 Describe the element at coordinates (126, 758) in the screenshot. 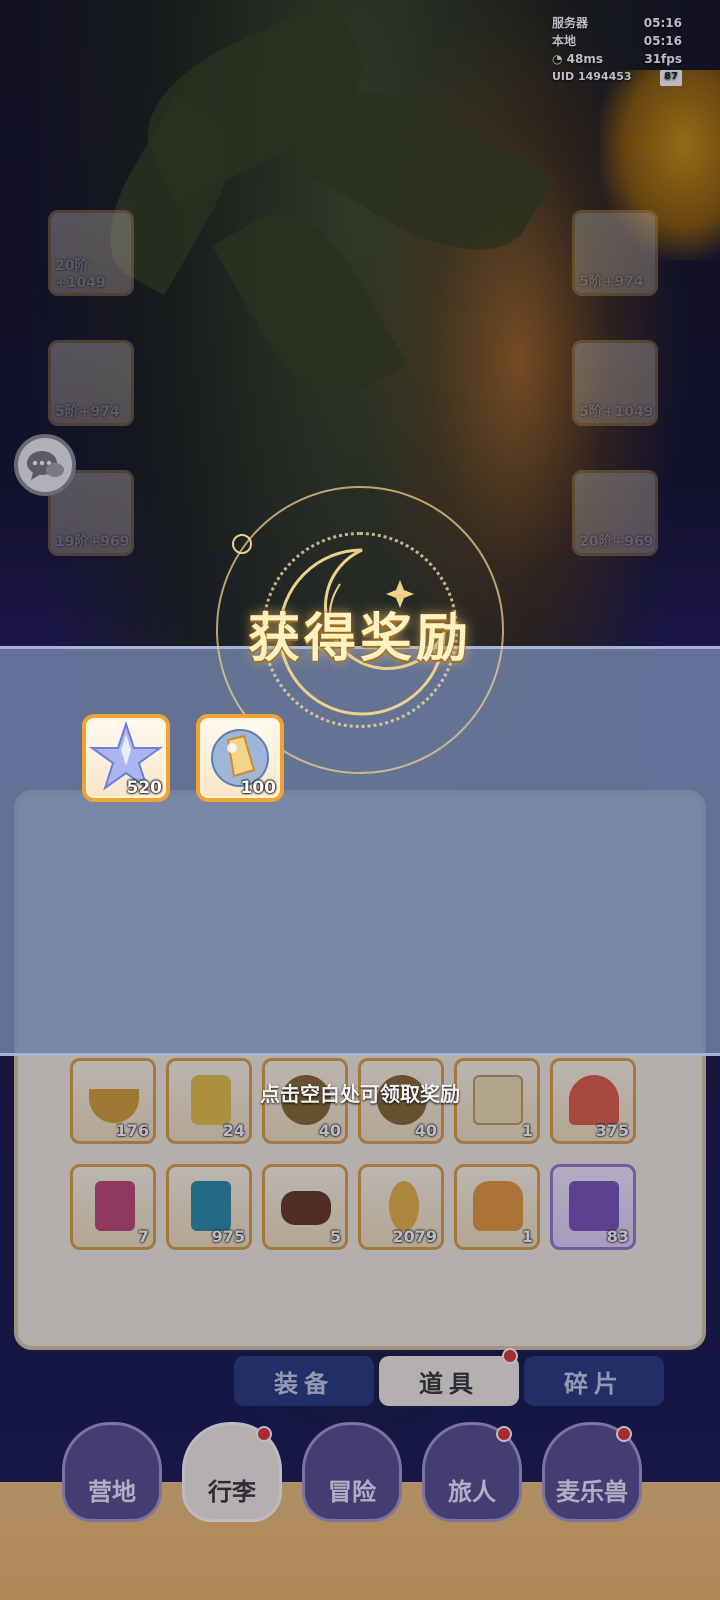

I see `reward-item: 520` at that location.